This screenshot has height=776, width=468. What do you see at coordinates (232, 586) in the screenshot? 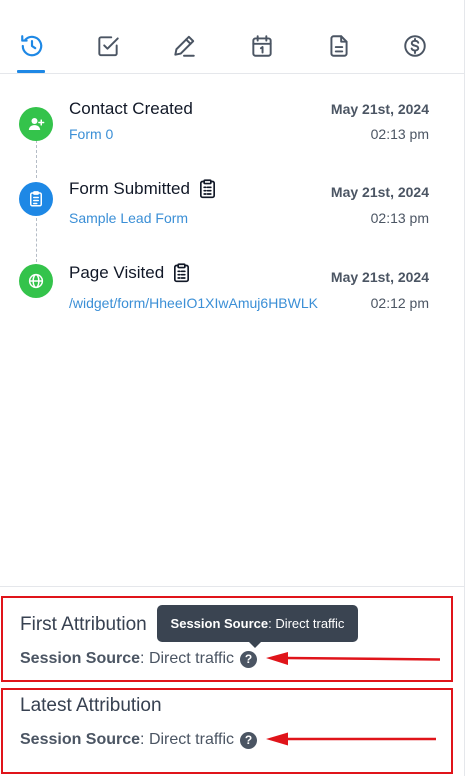
I see `section-divider` at bounding box center [232, 586].